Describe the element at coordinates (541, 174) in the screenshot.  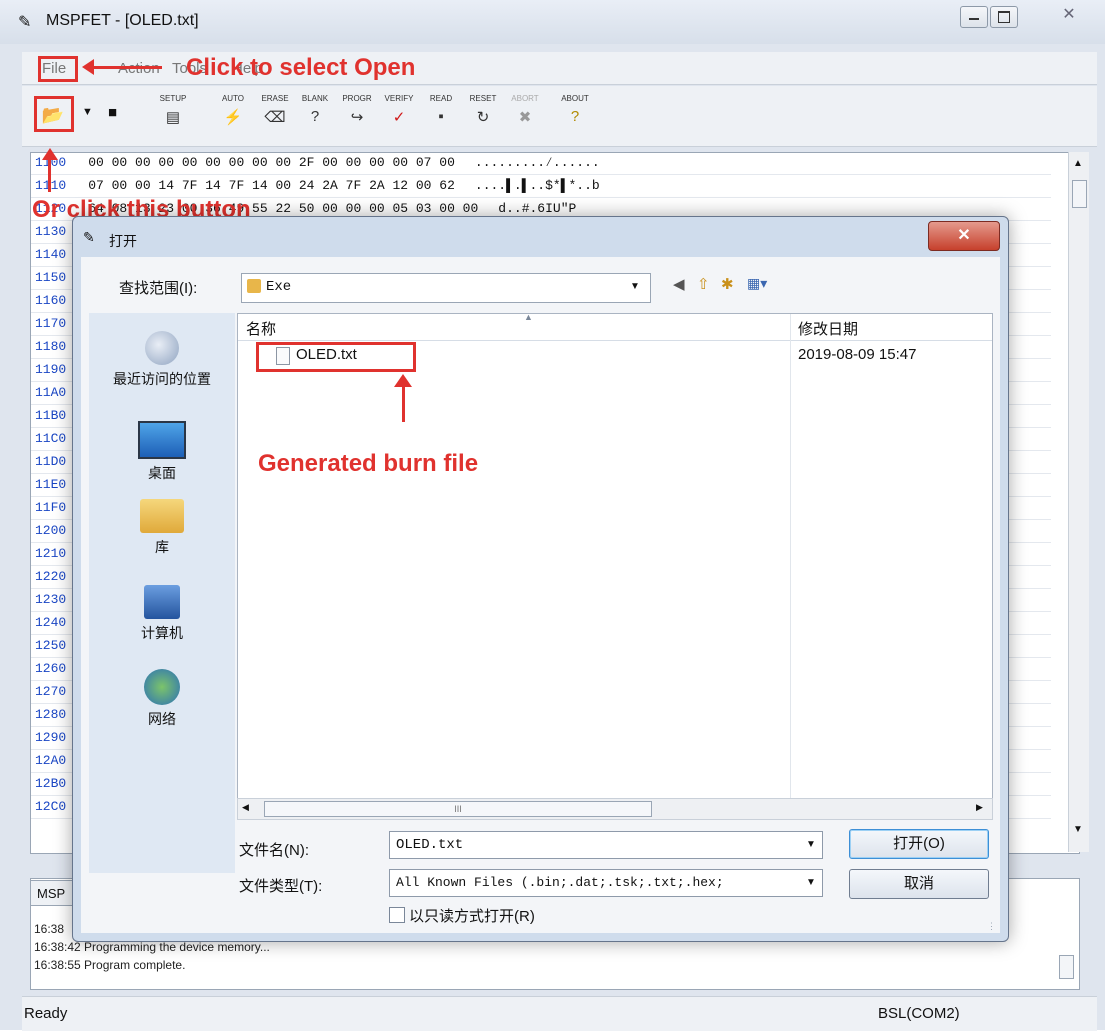
I see `hex-row-divider` at that location.